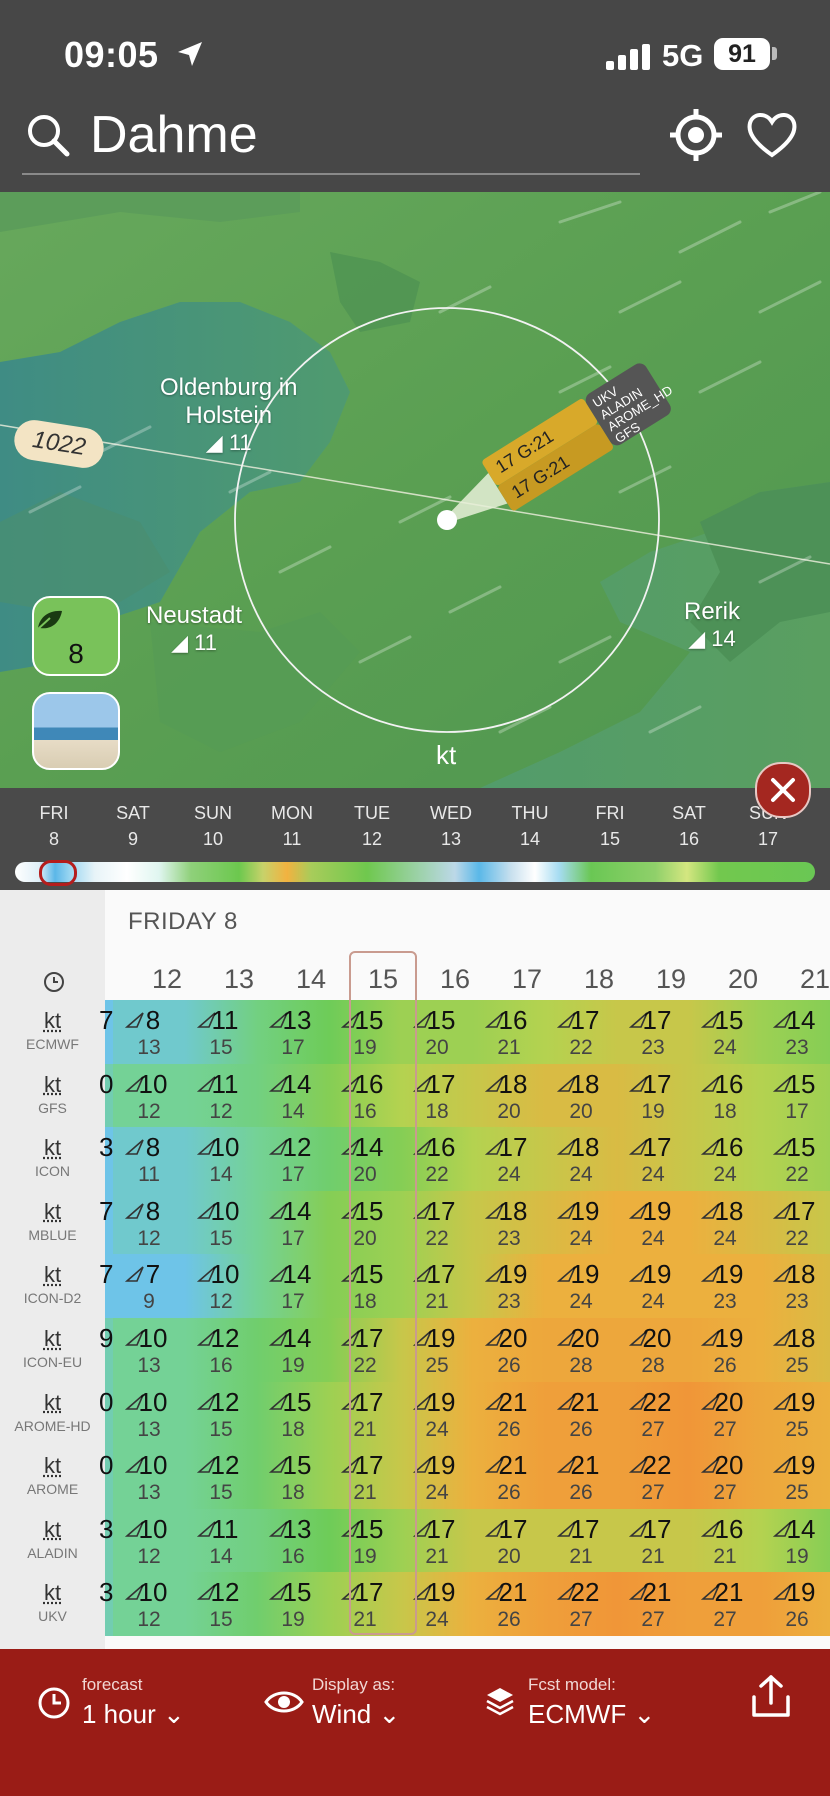 Image resolution: width=830 pixels, height=1796 pixels. Describe the element at coordinates (221, 1350) in the screenshot. I see `table-cell: 12 16` at that location.